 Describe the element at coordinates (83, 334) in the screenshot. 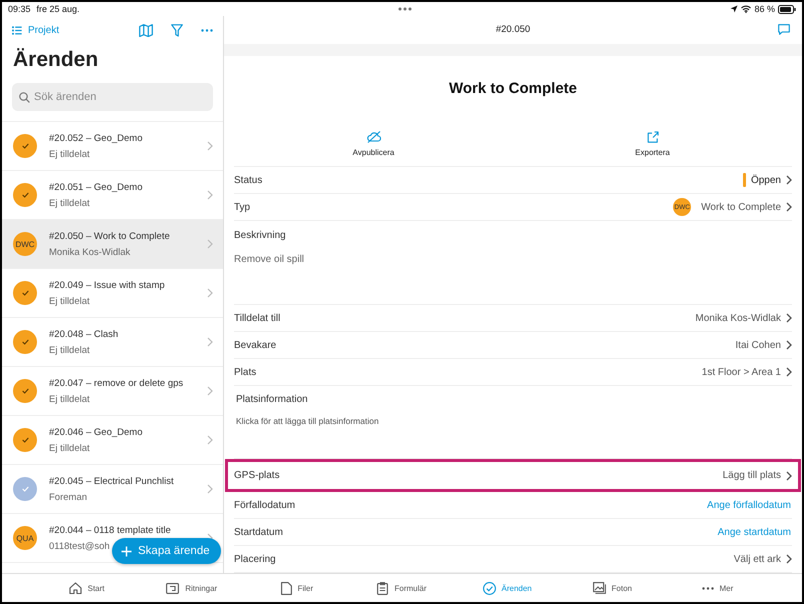

I see `issue-title: #20.048 – Clash` at that location.